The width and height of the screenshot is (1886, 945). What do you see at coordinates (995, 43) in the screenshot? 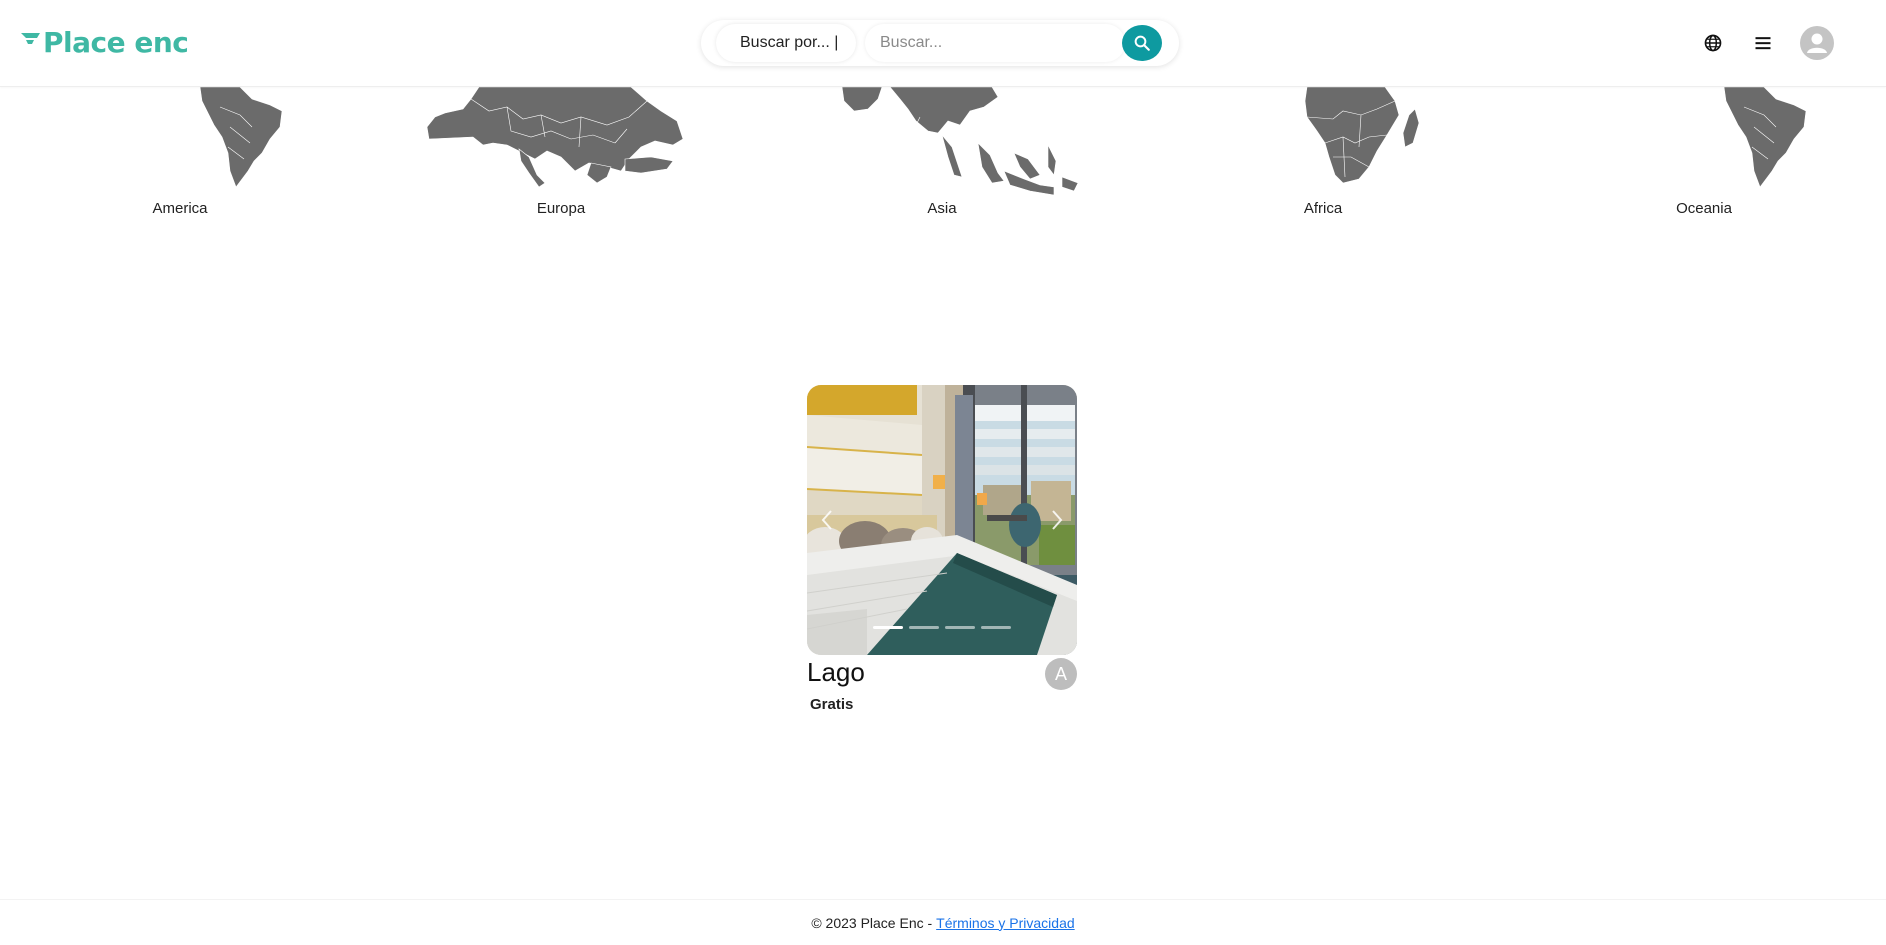
I see `search-input` at bounding box center [995, 43].